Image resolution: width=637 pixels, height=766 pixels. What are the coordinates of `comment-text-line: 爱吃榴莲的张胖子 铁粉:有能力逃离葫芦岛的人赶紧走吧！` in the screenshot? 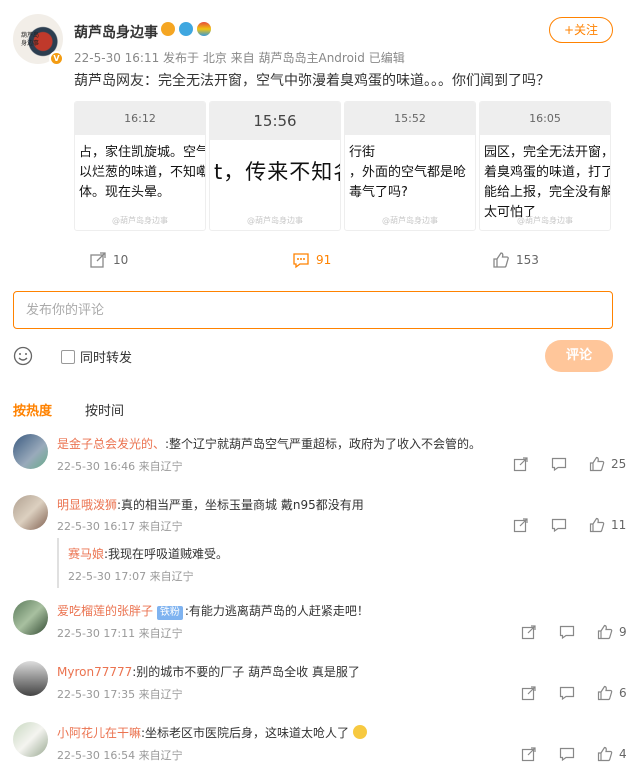 It's located at (213, 611).